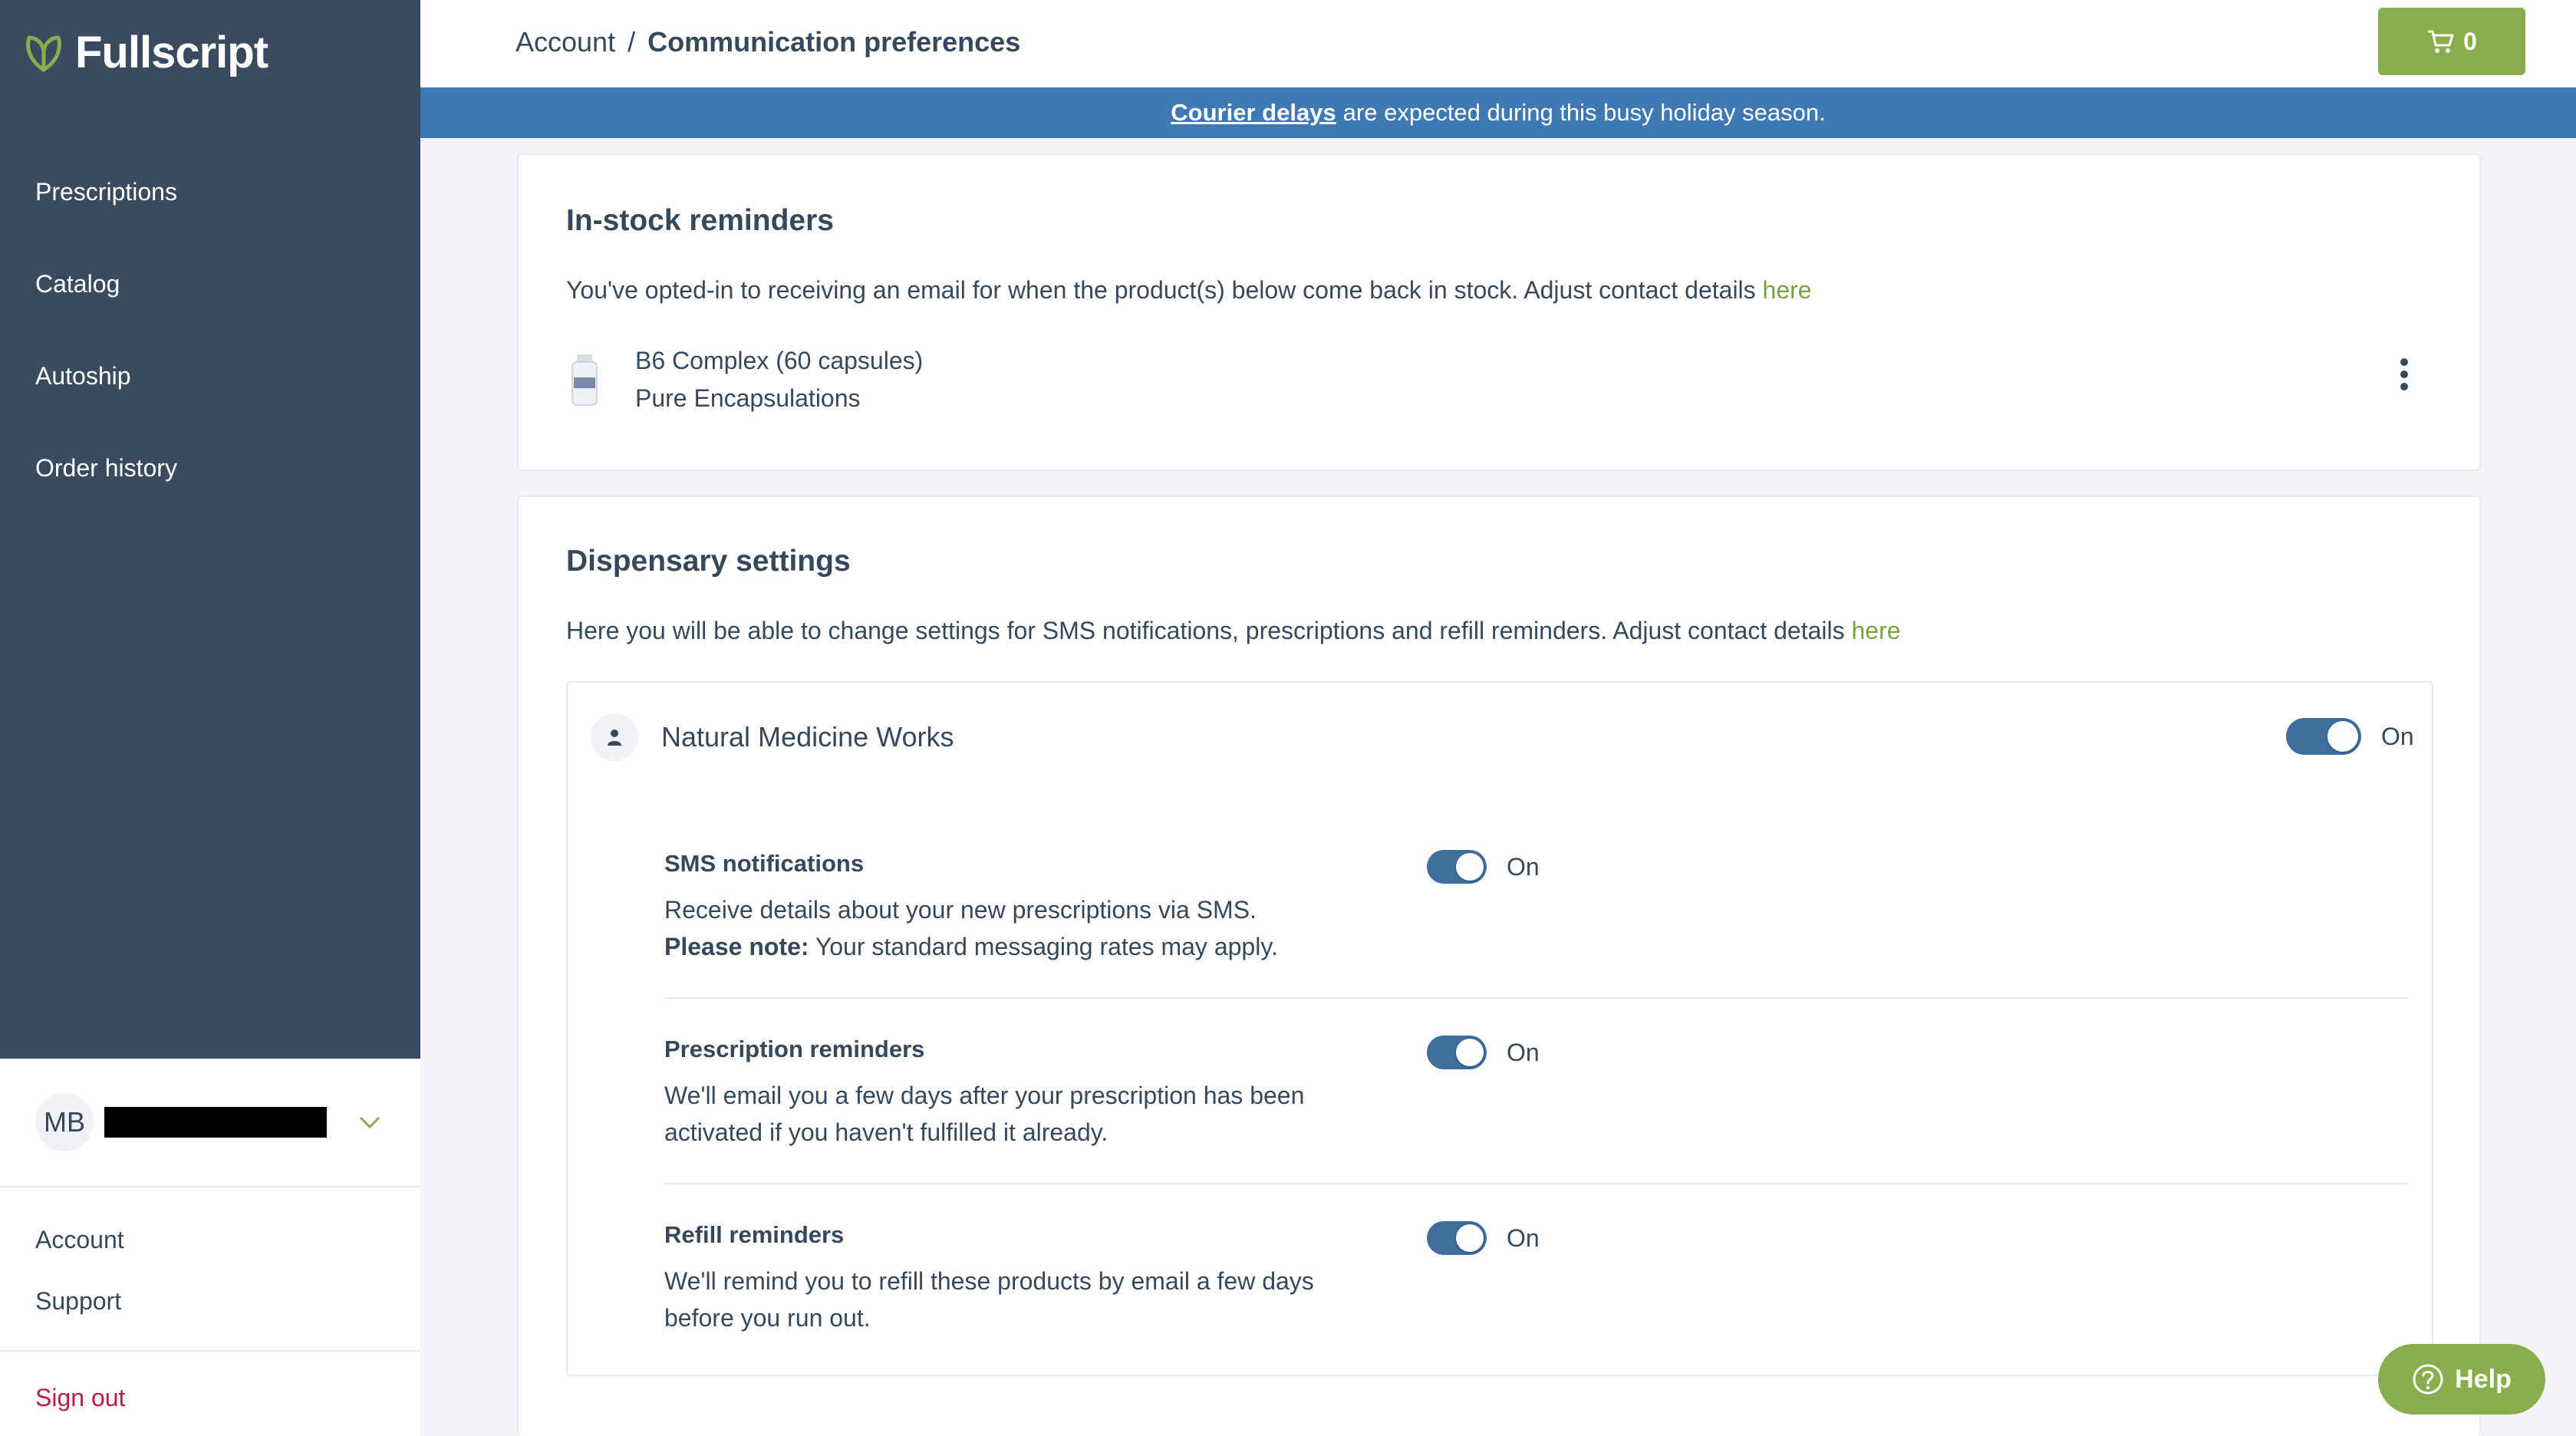 The height and width of the screenshot is (1436, 2576). I want to click on refill-toggle-status: On, so click(1523, 1238).